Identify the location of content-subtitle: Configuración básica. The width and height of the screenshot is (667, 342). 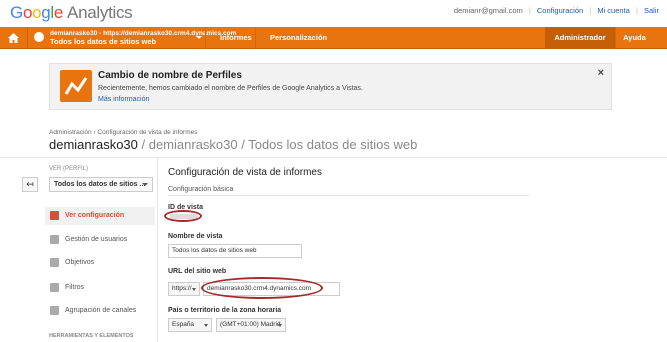
(201, 189).